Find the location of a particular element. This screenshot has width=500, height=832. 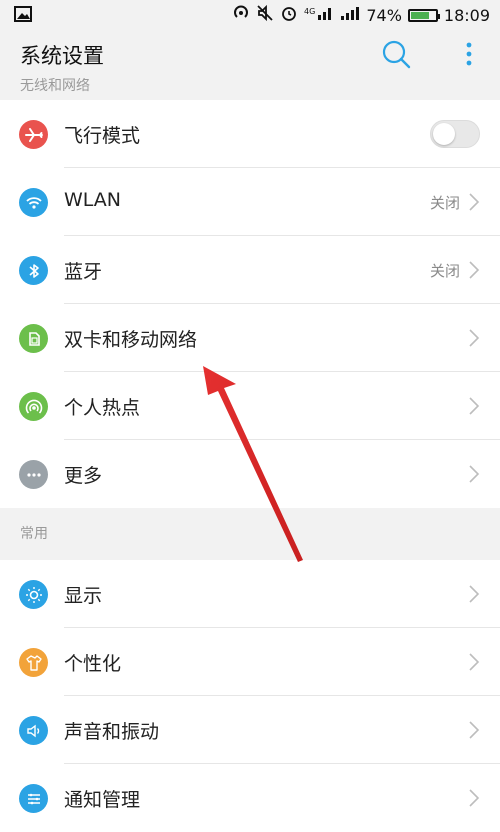

section-header-common: 常用 is located at coordinates (250, 534).